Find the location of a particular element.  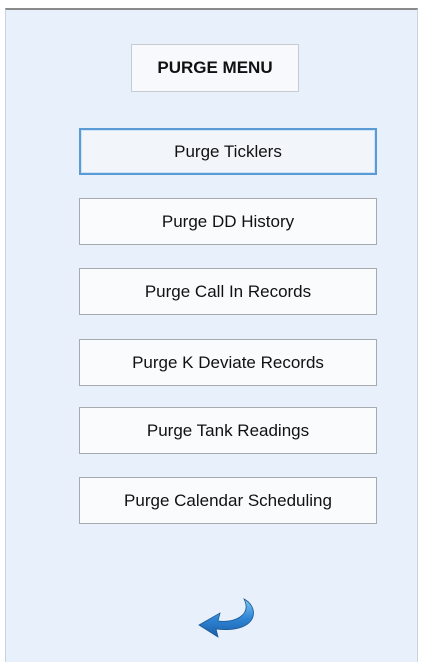

purge-ticklers-button: Purge Ticklers is located at coordinates (228, 151).